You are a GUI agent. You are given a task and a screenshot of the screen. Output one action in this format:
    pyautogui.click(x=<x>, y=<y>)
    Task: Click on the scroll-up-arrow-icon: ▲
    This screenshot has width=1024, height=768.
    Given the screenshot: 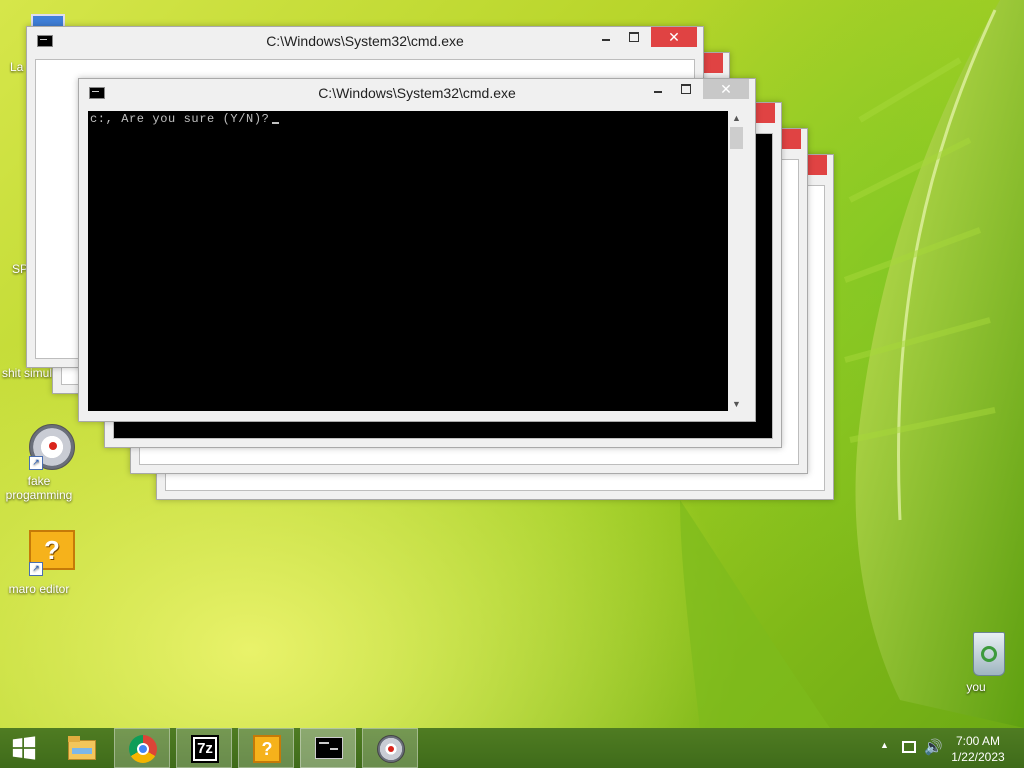 What is the action you would take?
    pyautogui.click(x=736, y=118)
    